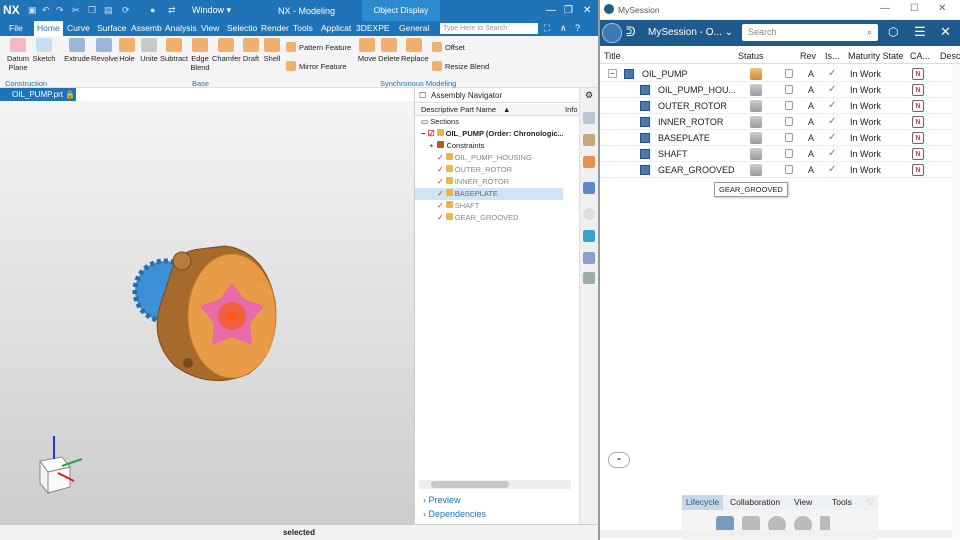 This screenshot has height=540, width=960. What do you see at coordinates (275, 28) in the screenshot?
I see `tab-render: Render` at bounding box center [275, 28].